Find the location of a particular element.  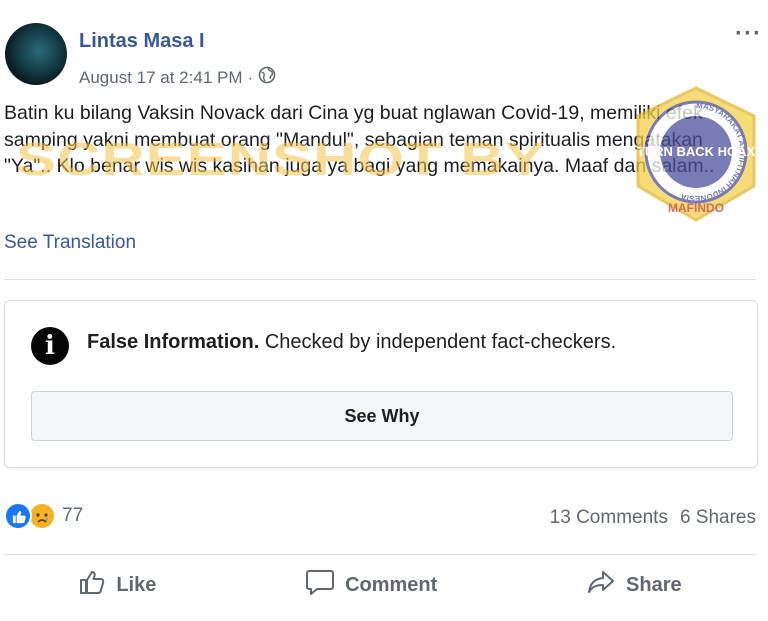

comment-icon is located at coordinates (320, 585).